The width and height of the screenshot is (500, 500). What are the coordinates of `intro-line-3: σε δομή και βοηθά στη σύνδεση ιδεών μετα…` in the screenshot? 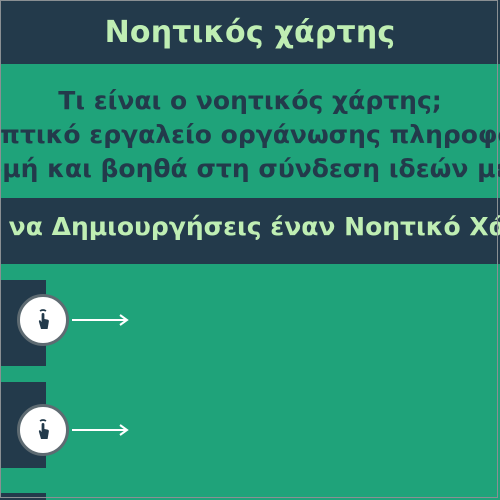 It's located at (250, 168).